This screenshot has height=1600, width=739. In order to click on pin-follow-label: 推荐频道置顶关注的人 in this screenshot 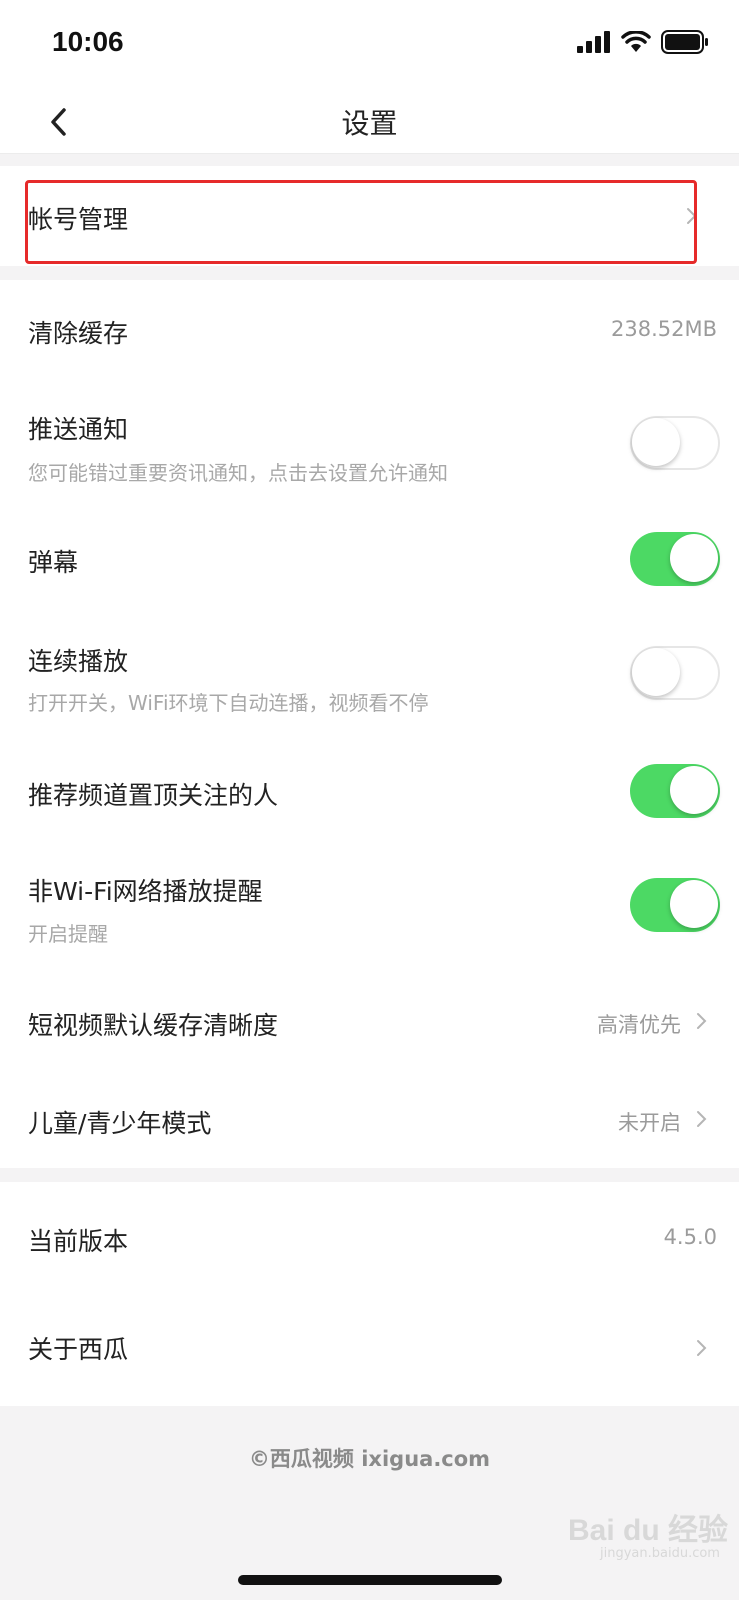, I will do `click(153, 795)`.